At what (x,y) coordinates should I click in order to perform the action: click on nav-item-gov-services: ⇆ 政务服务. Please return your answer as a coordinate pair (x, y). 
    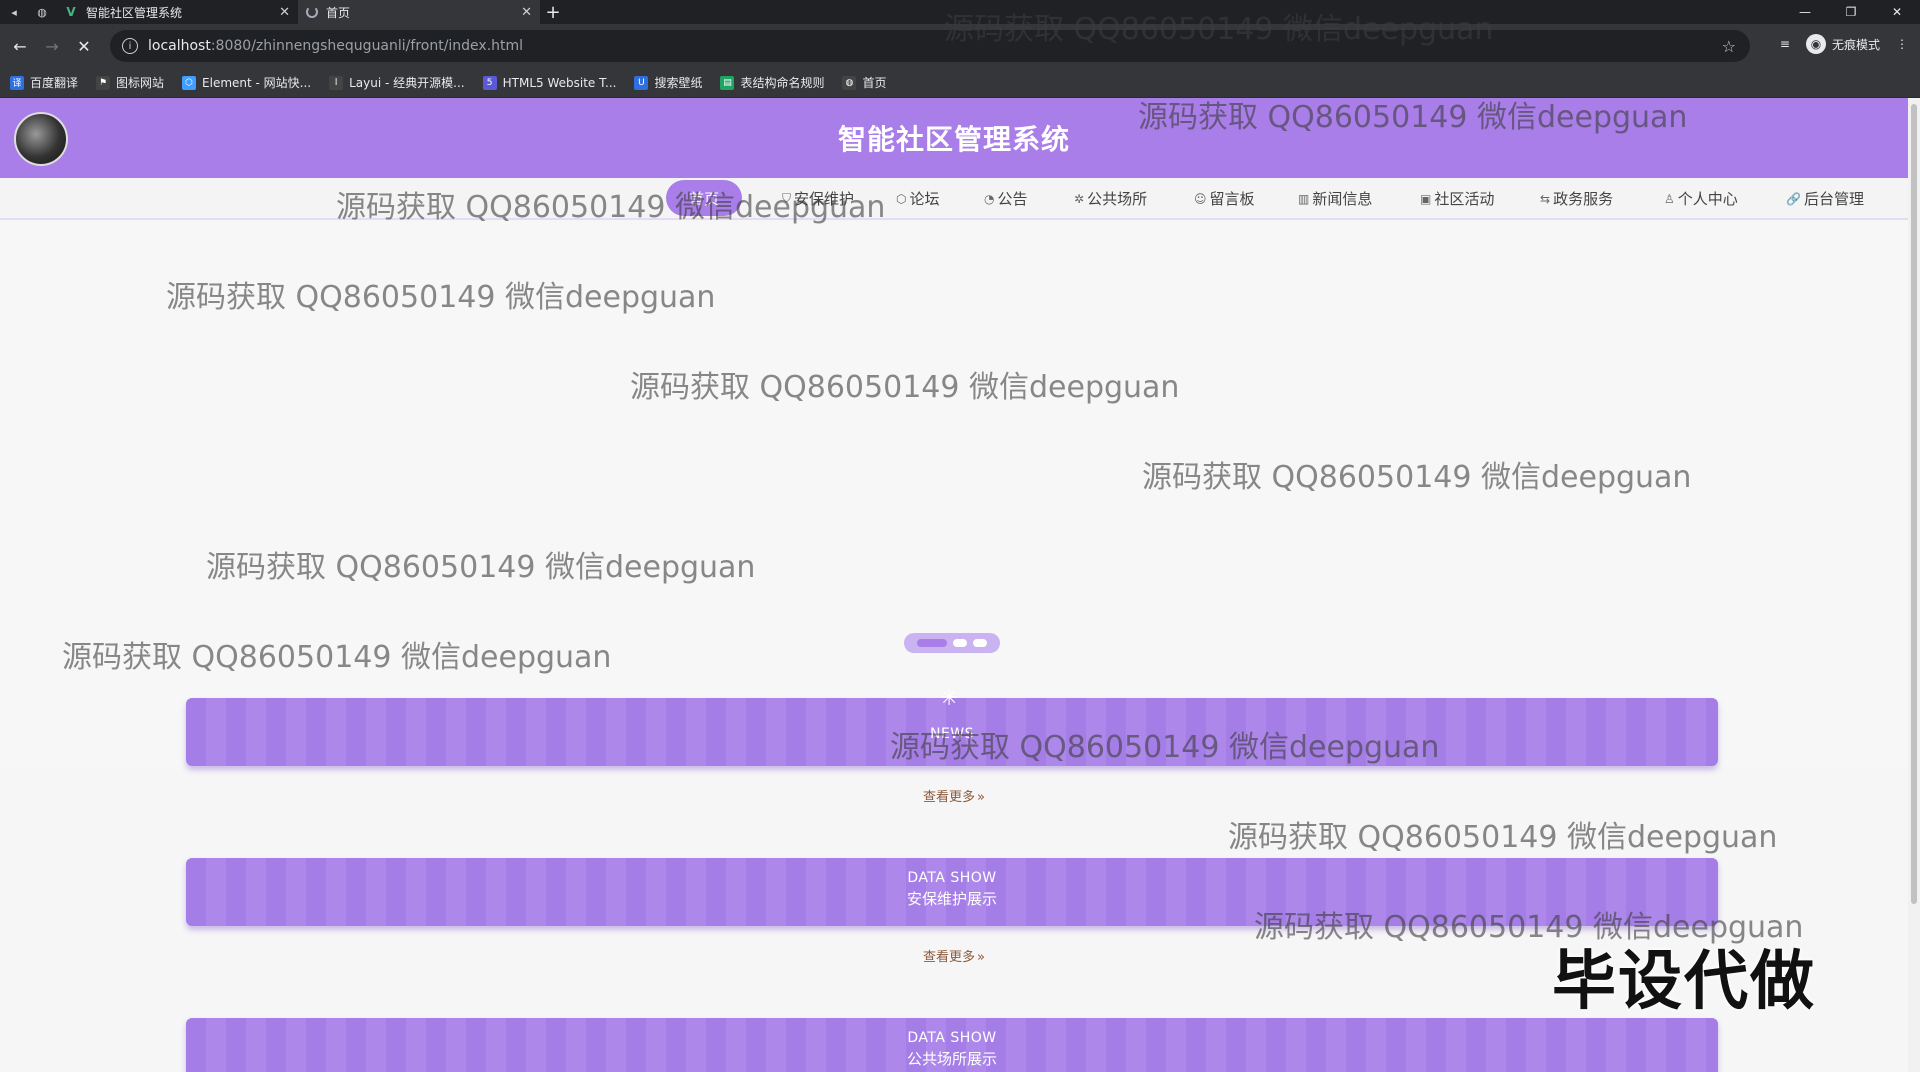
    Looking at the image, I should click on (1576, 198).